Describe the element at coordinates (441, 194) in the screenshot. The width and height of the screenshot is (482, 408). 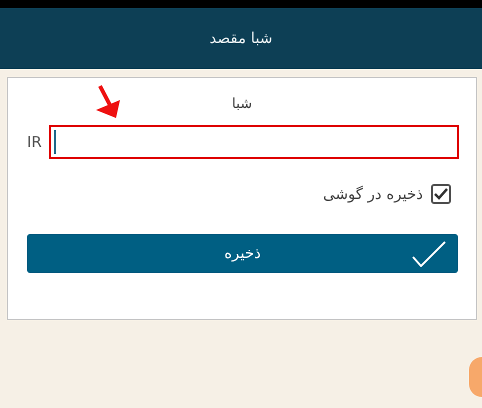
I see `save-checkbox` at that location.